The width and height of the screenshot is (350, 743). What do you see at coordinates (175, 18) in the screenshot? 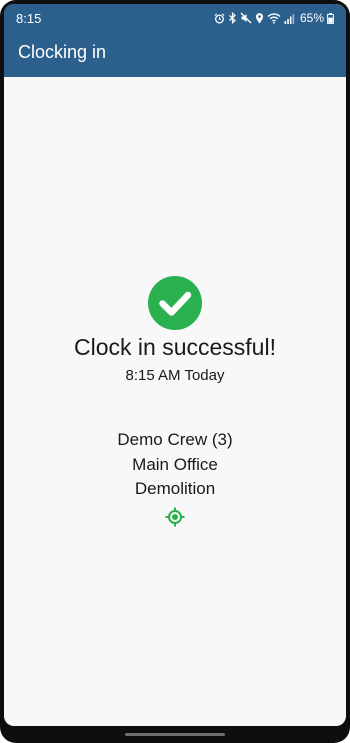
I see `status-bar: 8:15 65%` at bounding box center [175, 18].